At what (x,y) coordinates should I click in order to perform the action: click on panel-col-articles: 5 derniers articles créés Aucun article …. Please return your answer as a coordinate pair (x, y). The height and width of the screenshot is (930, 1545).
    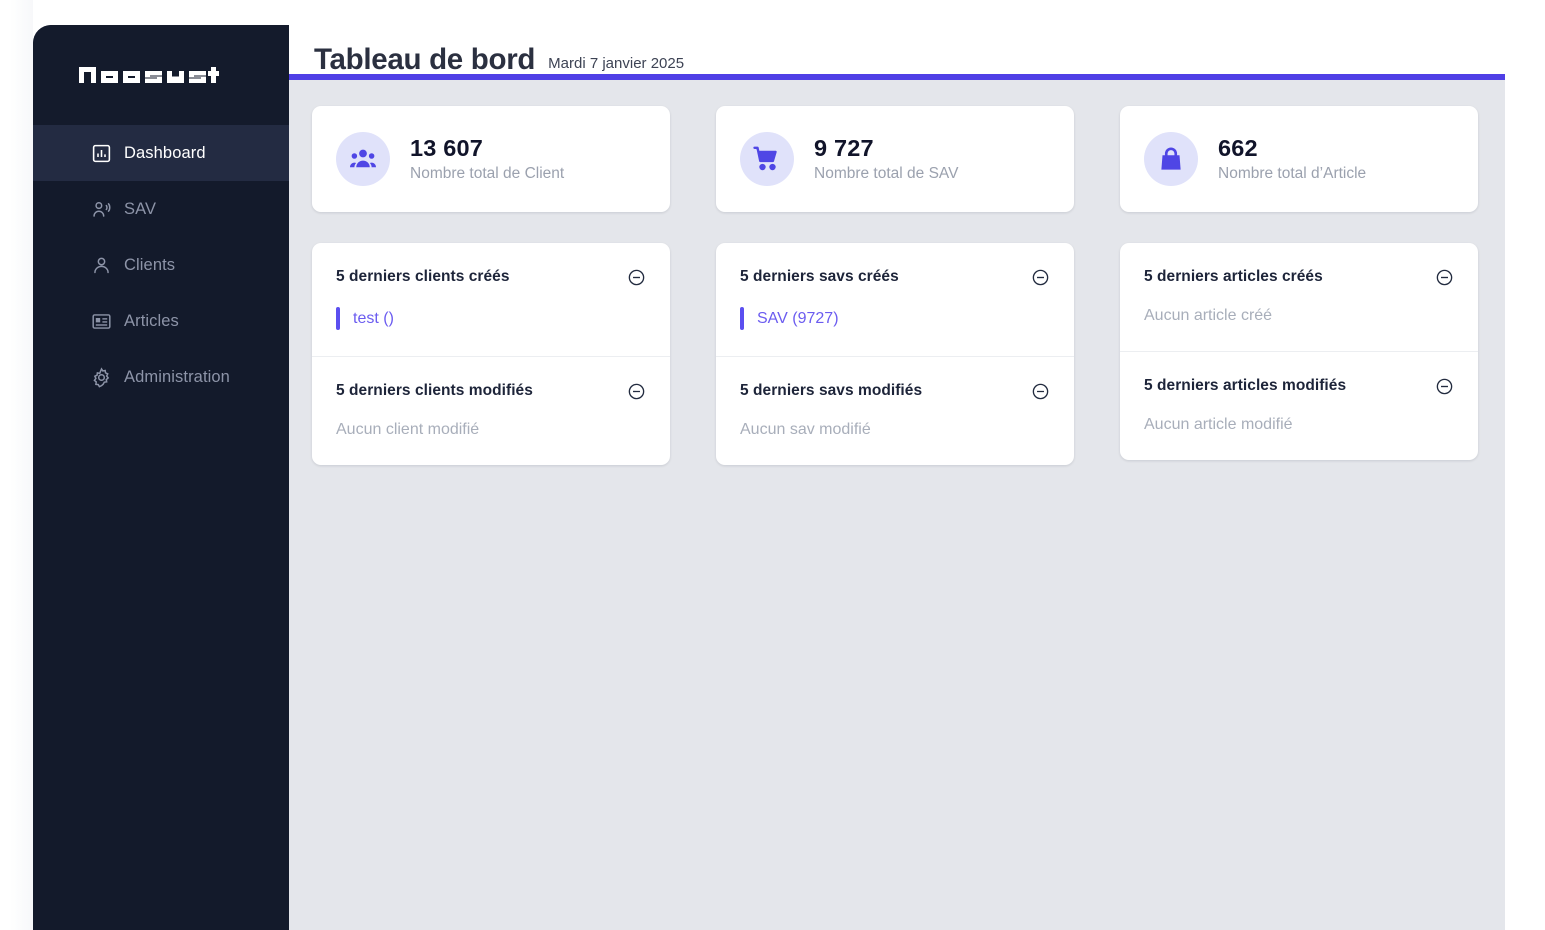
    Looking at the image, I should click on (1299, 338).